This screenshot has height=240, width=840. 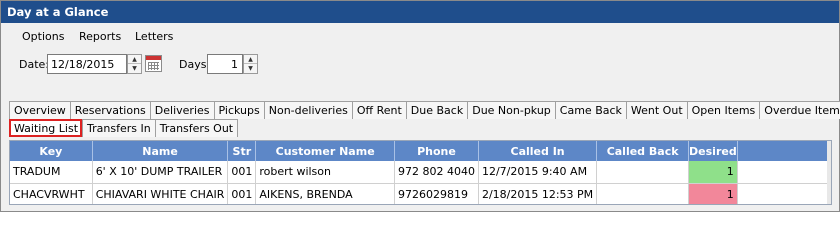 I want to click on days-field, so click(x=225, y=64).